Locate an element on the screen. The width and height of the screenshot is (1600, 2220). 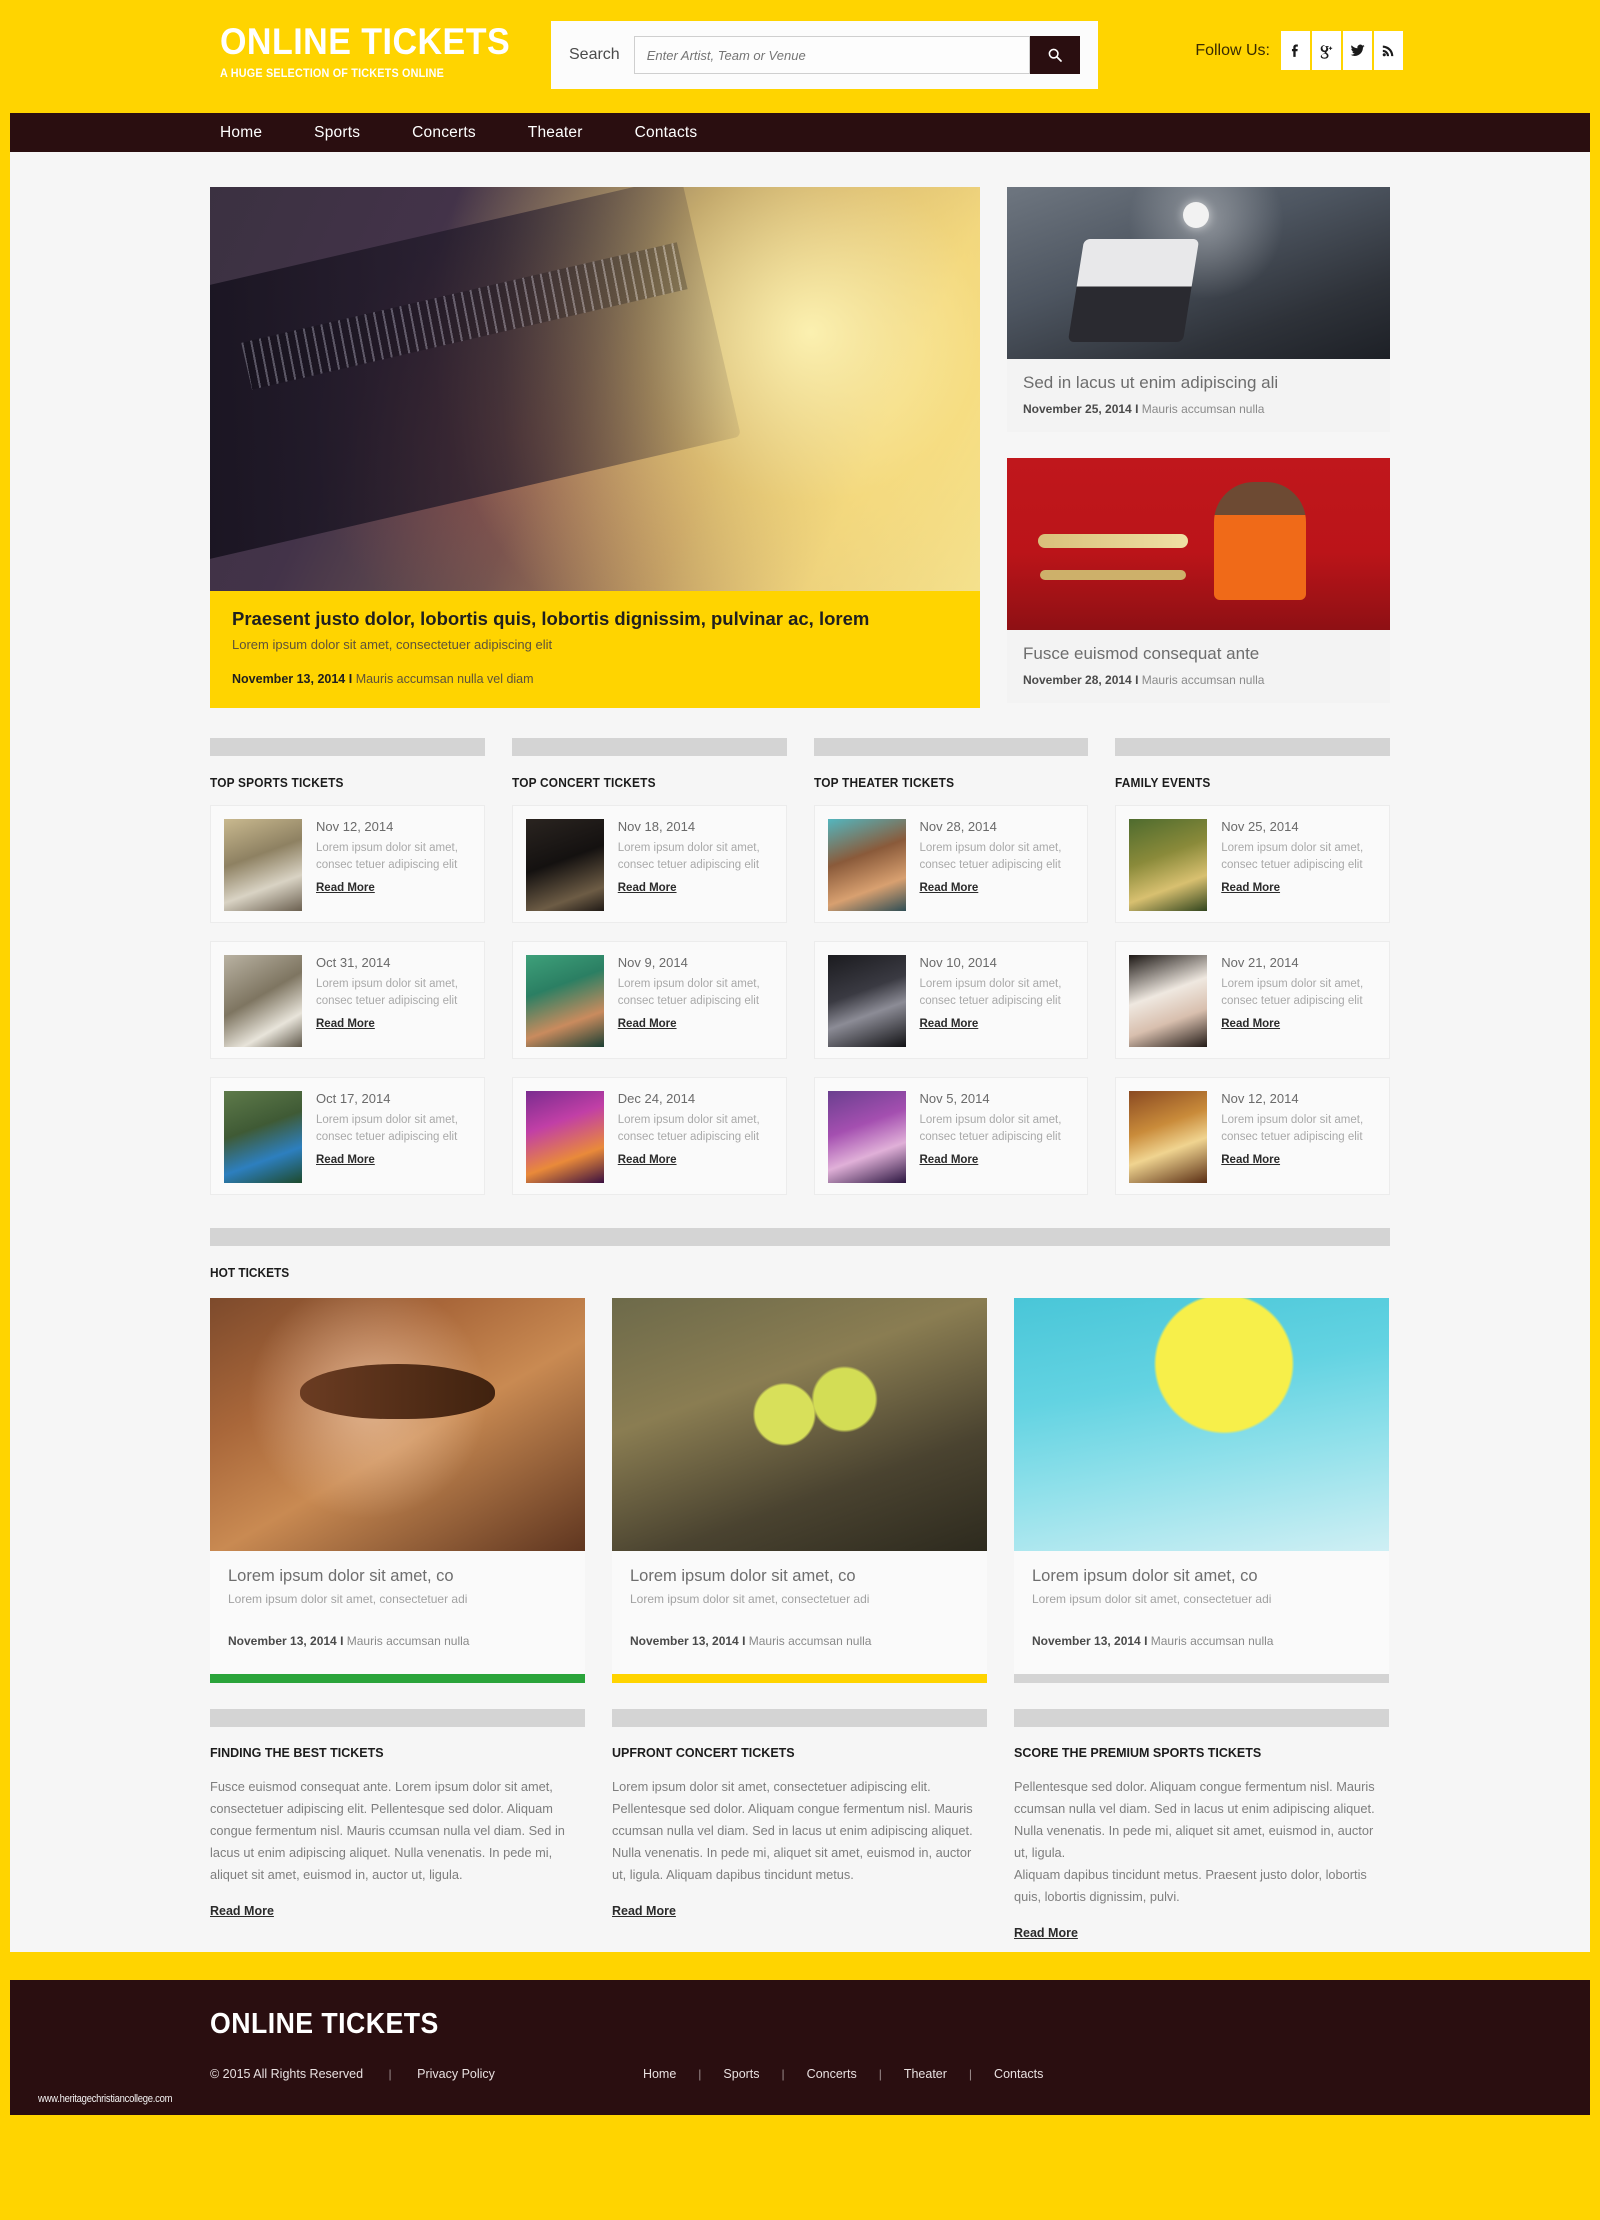
text-column-heading: FINDING THE BEST TICKETS is located at coordinates (297, 1753).